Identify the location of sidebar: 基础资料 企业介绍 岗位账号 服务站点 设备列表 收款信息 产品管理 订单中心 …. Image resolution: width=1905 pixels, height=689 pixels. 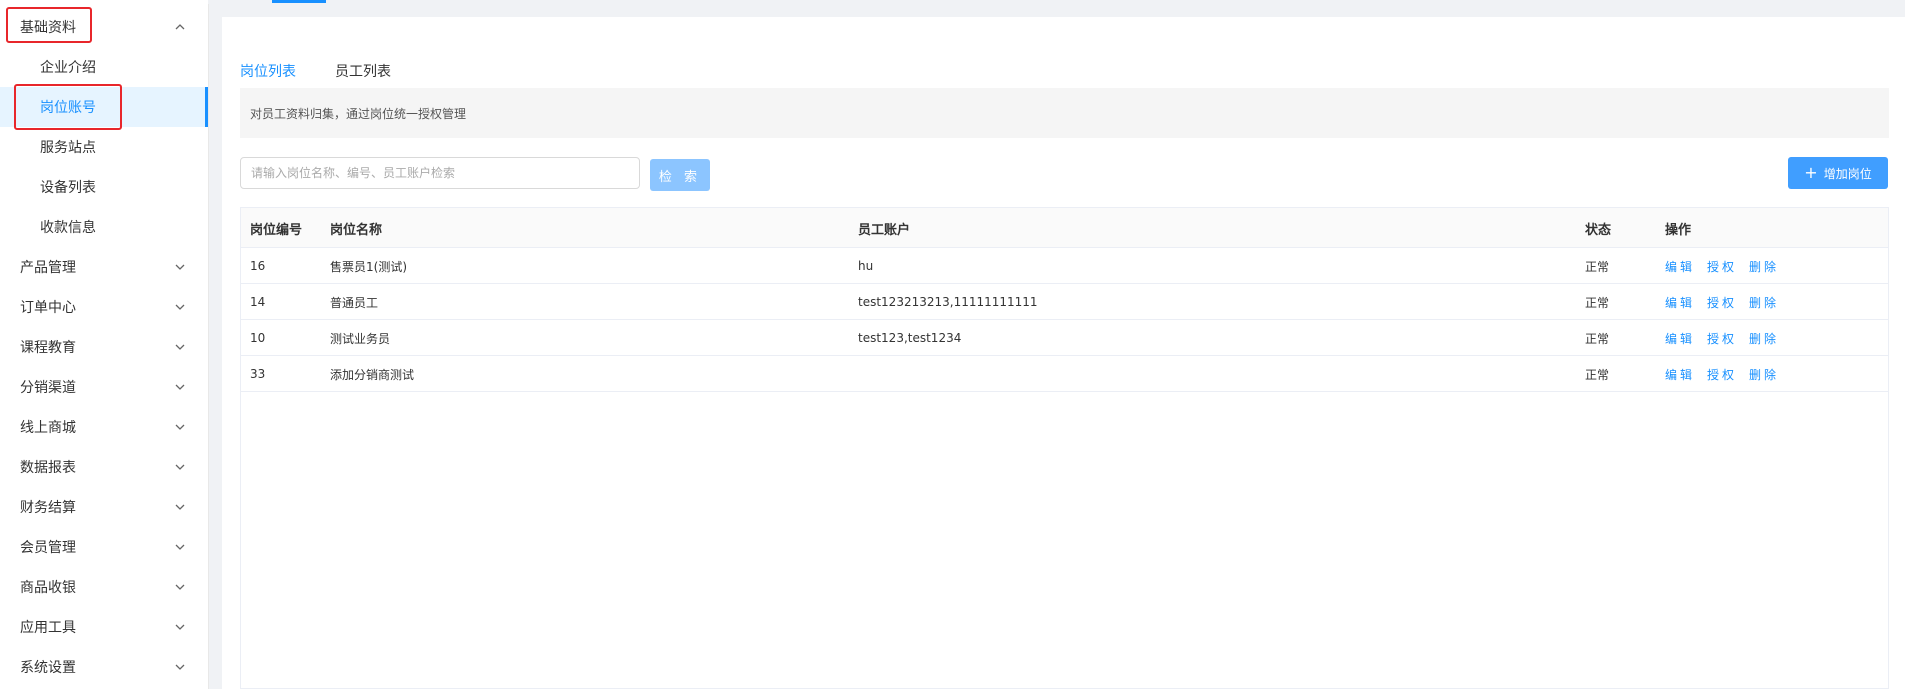
(104, 344).